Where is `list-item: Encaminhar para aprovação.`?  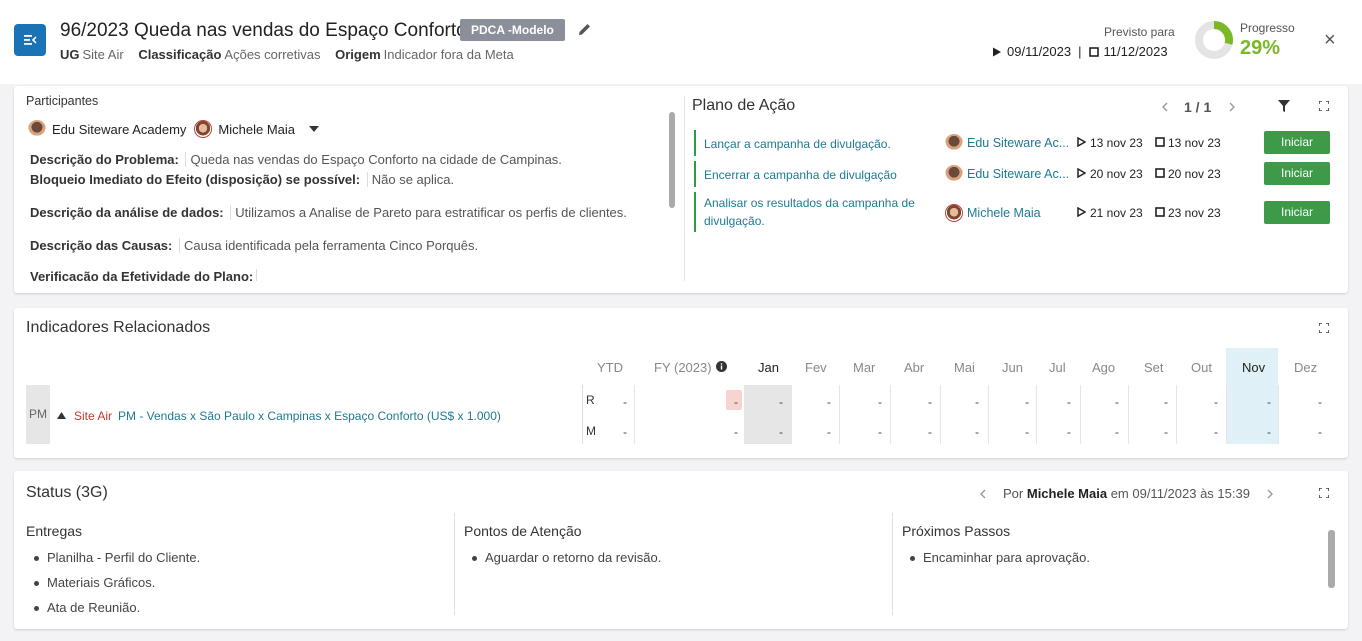
list-item: Encaminhar para aprovação. is located at coordinates (996, 557).